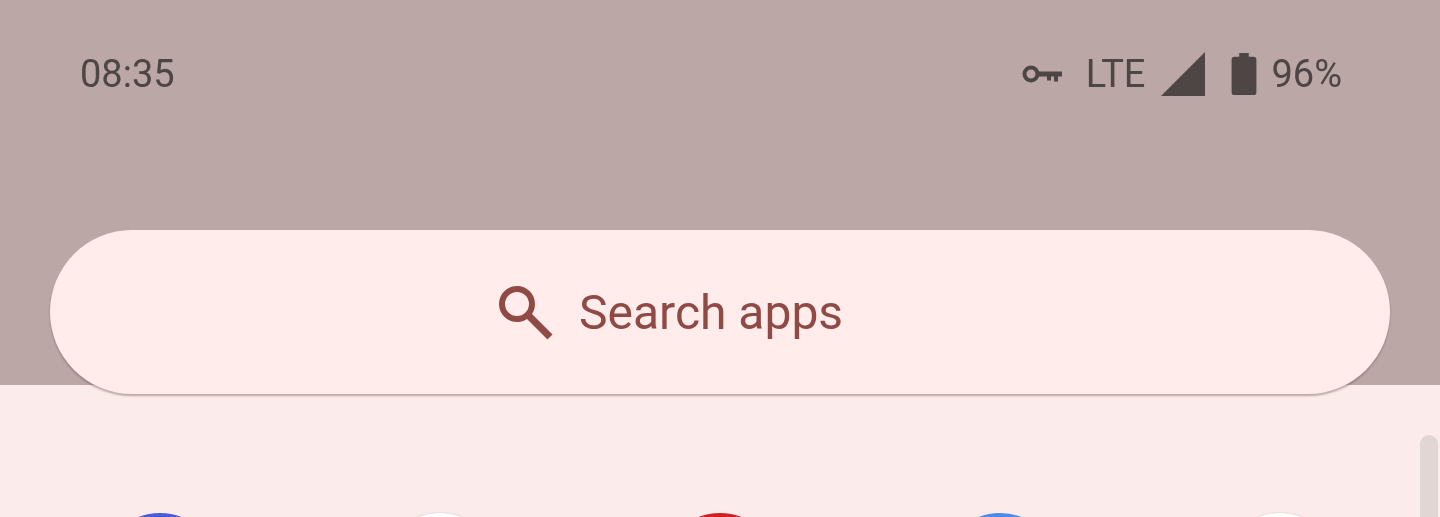 The image size is (1440, 517). What do you see at coordinates (127, 74) in the screenshot?
I see `clock-time: 08:35` at bounding box center [127, 74].